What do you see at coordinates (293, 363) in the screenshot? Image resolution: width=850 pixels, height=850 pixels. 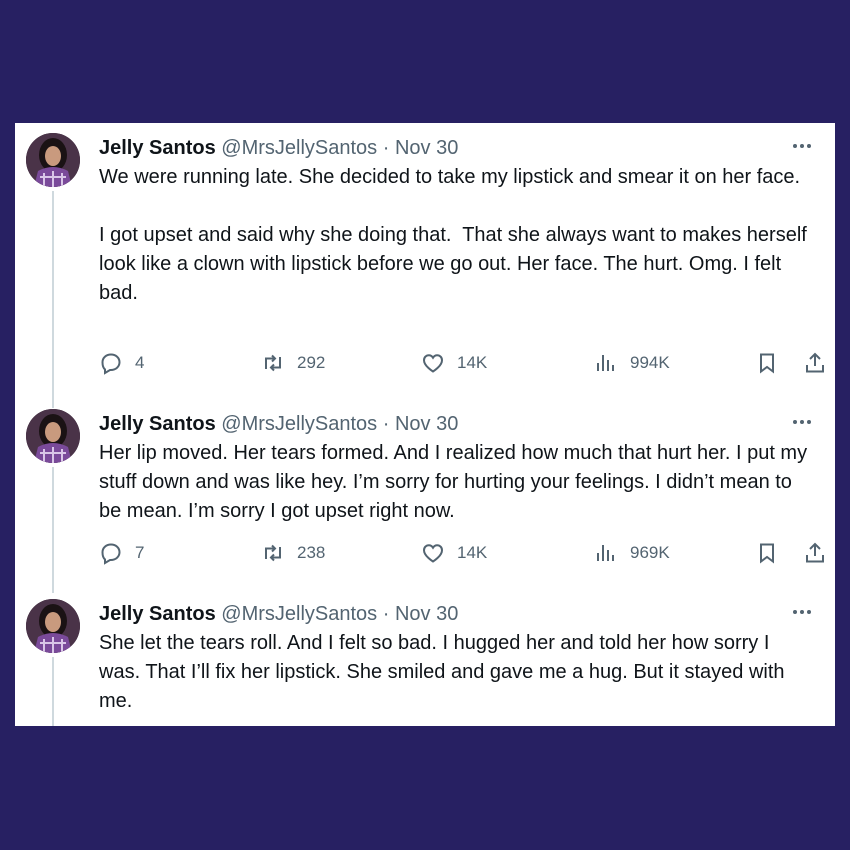 I see `repost-button: 292` at bounding box center [293, 363].